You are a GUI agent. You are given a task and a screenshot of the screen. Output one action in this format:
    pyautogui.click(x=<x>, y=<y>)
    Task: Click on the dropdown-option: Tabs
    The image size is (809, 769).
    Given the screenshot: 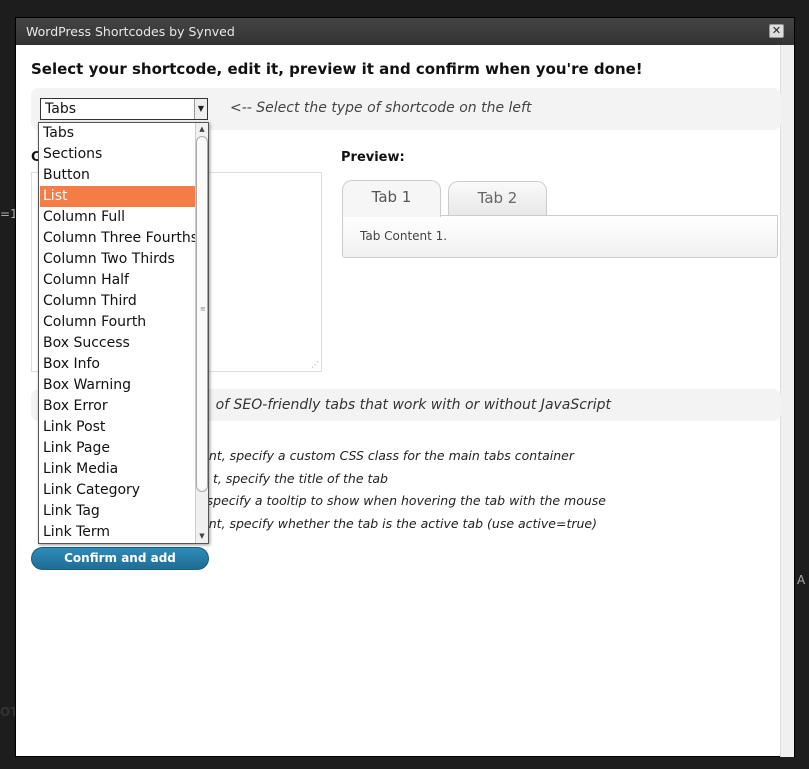 What is the action you would take?
    pyautogui.click(x=118, y=133)
    